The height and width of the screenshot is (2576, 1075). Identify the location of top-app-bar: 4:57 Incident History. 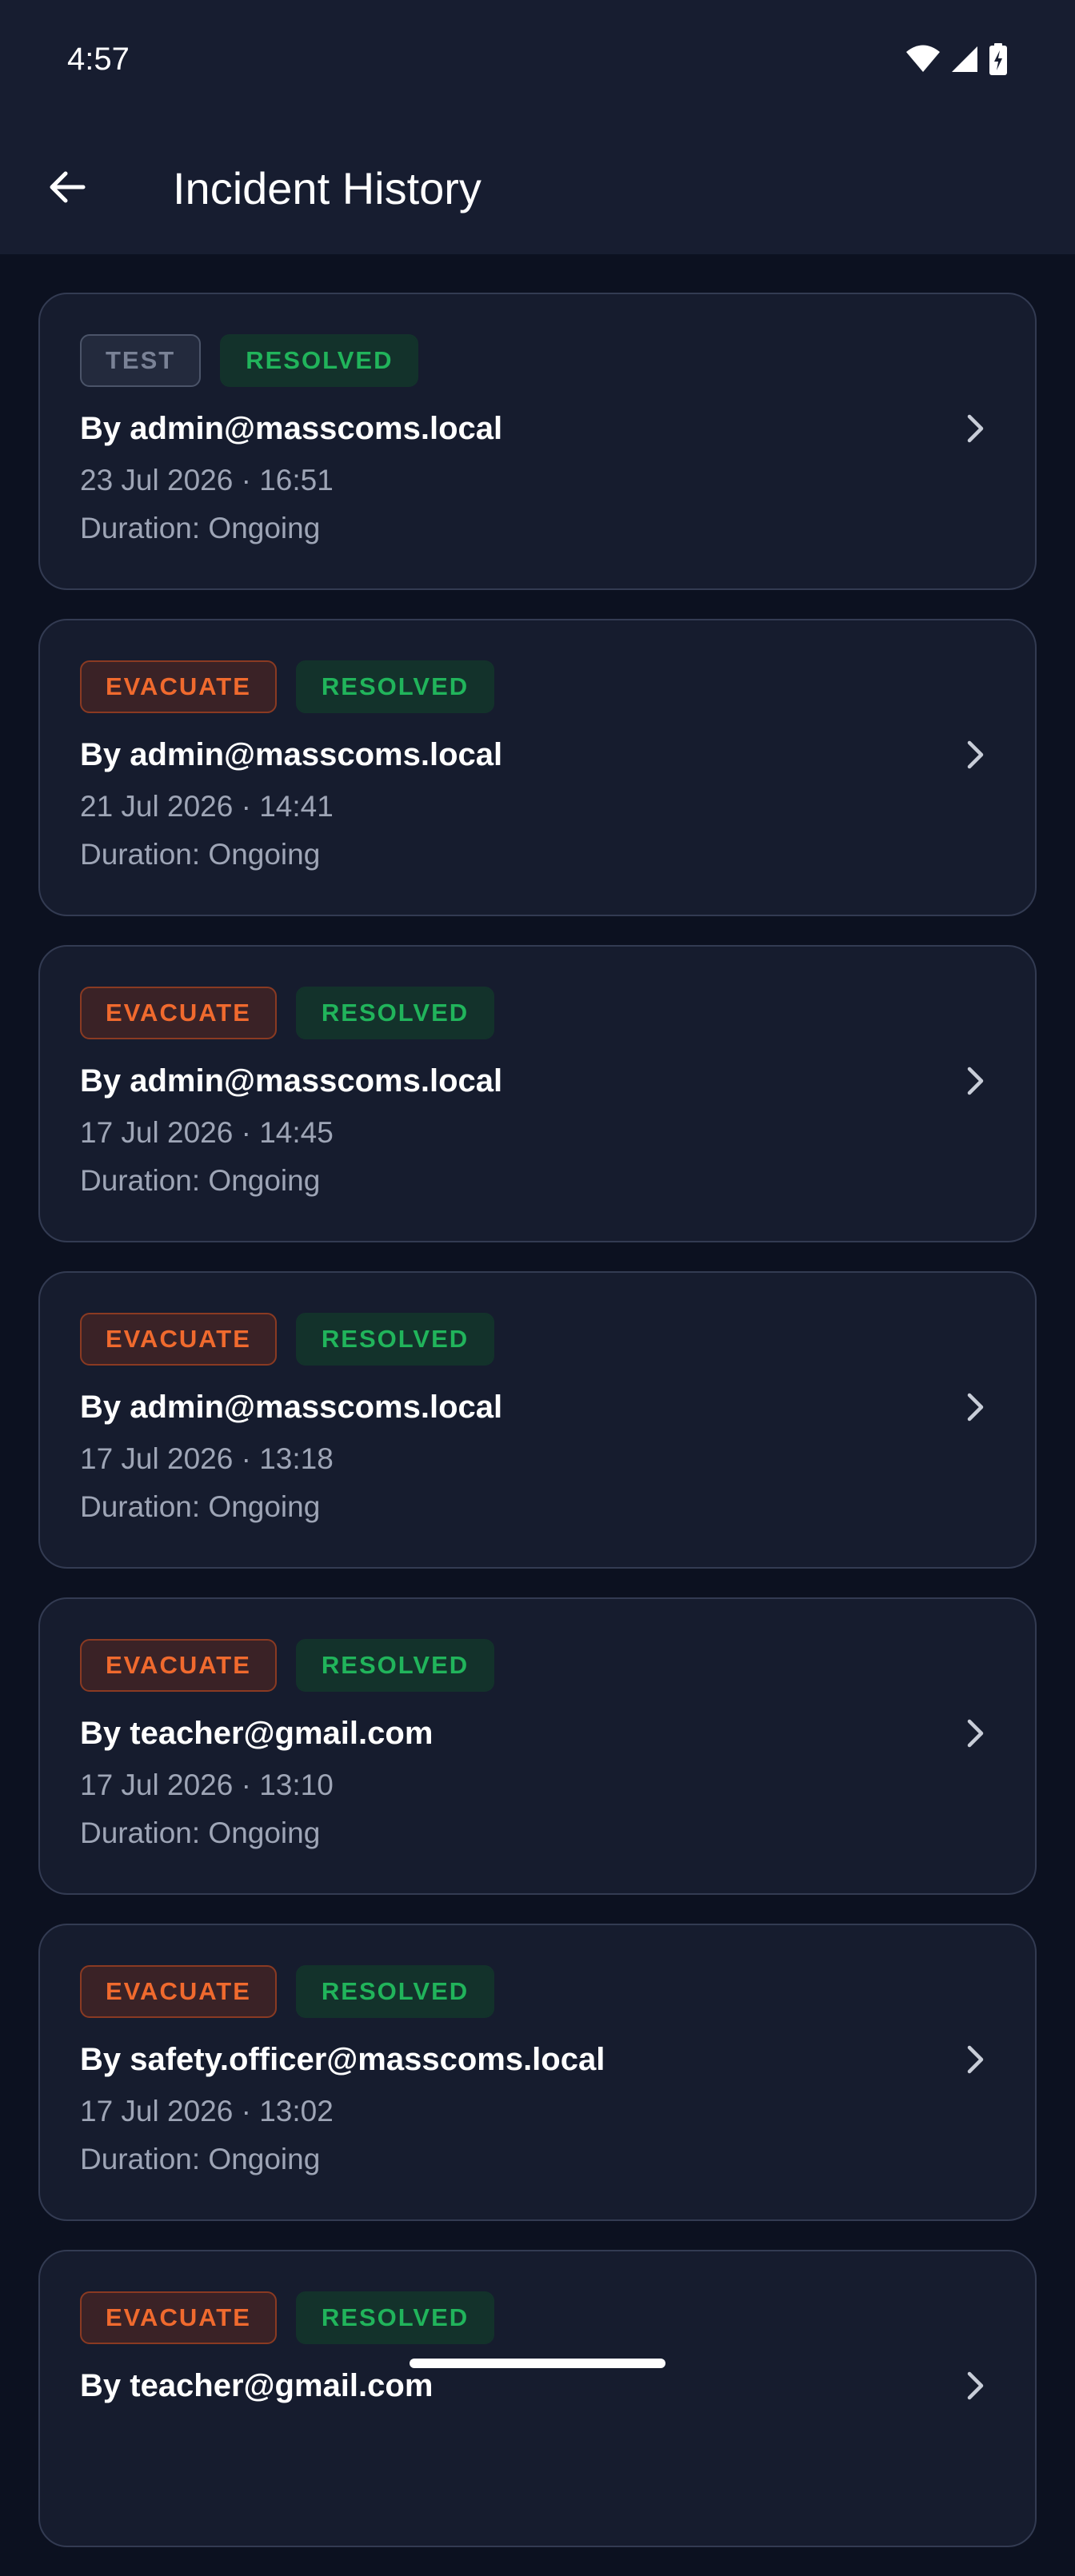
(537, 127).